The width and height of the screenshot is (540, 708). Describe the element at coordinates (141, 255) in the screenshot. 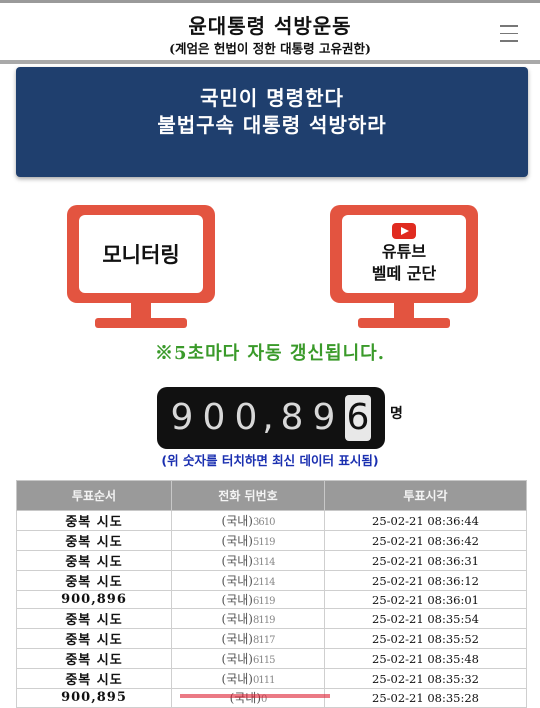

I see `monitoring-label: 모니터링` at that location.